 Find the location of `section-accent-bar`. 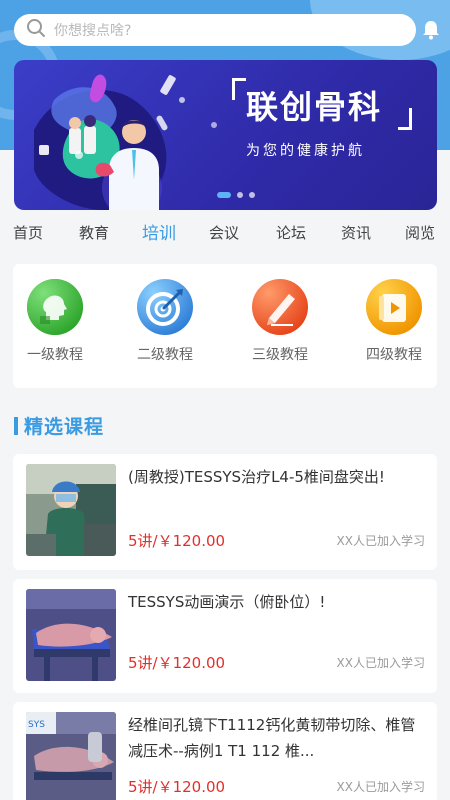

section-accent-bar is located at coordinates (16, 425).